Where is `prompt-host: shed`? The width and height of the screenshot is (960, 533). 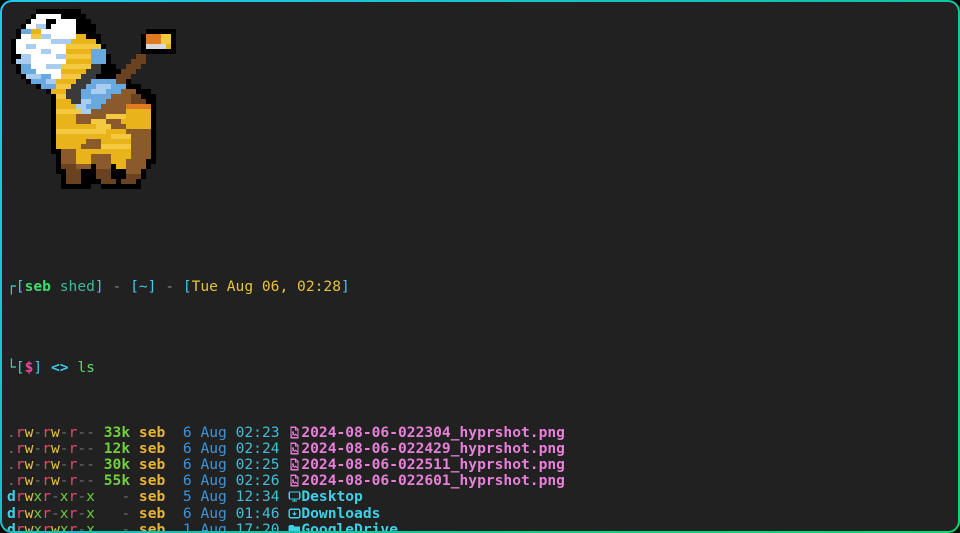 prompt-host: shed is located at coordinates (77, 286).